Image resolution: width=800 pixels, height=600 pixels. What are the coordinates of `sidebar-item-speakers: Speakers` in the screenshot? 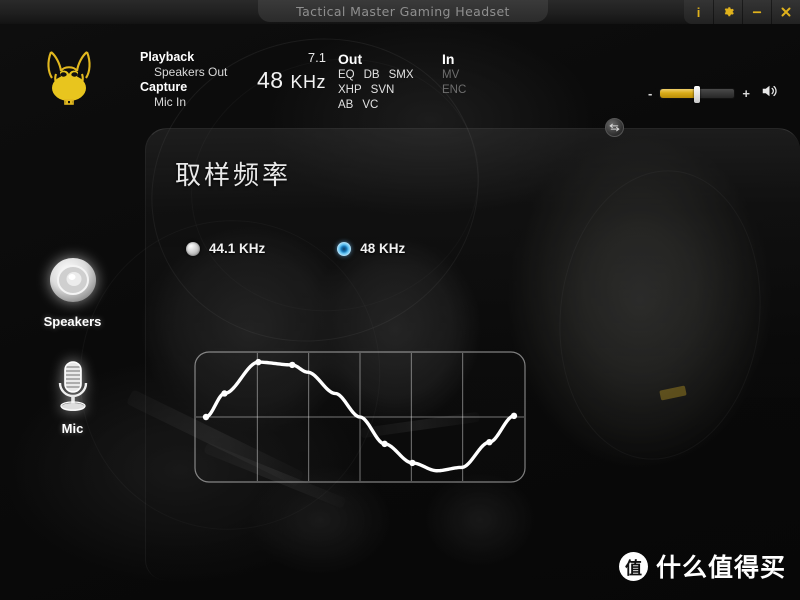 It's located at (72, 289).